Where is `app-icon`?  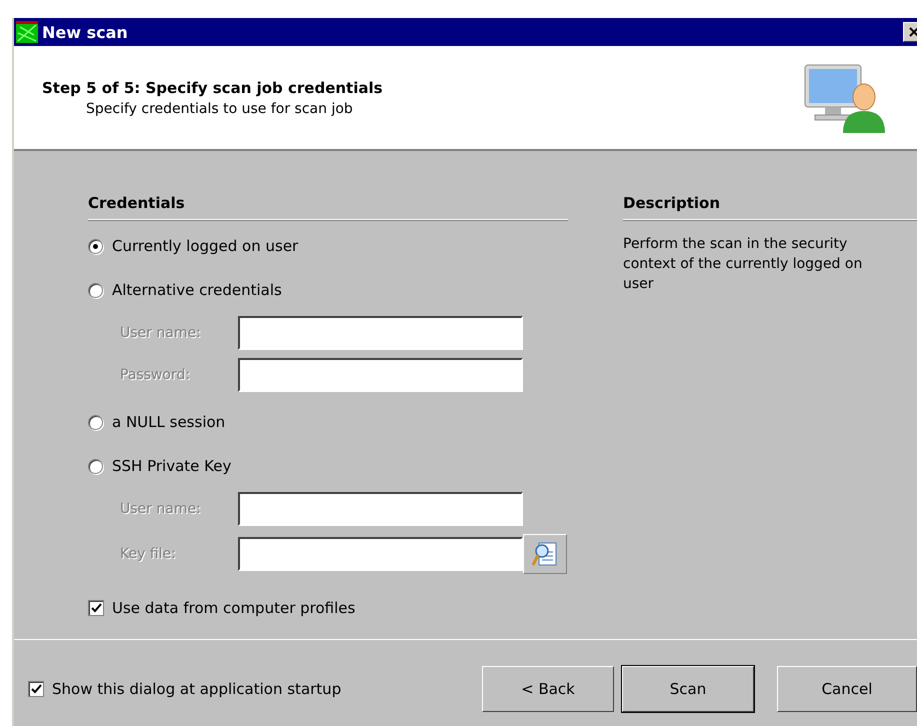 app-icon is located at coordinates (27, 32).